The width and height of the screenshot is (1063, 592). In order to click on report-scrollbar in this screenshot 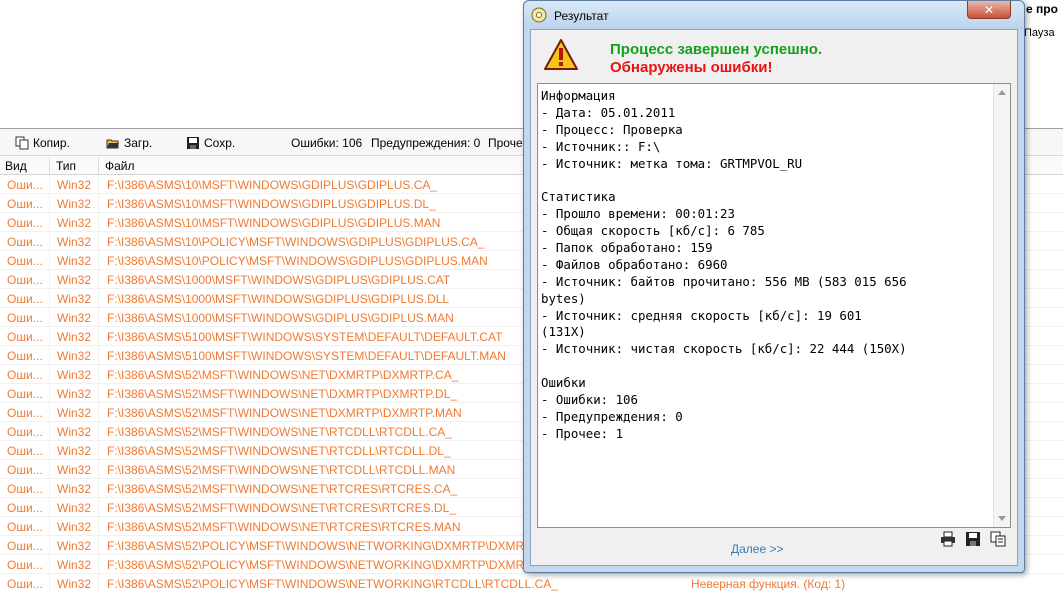, I will do `click(1001, 305)`.